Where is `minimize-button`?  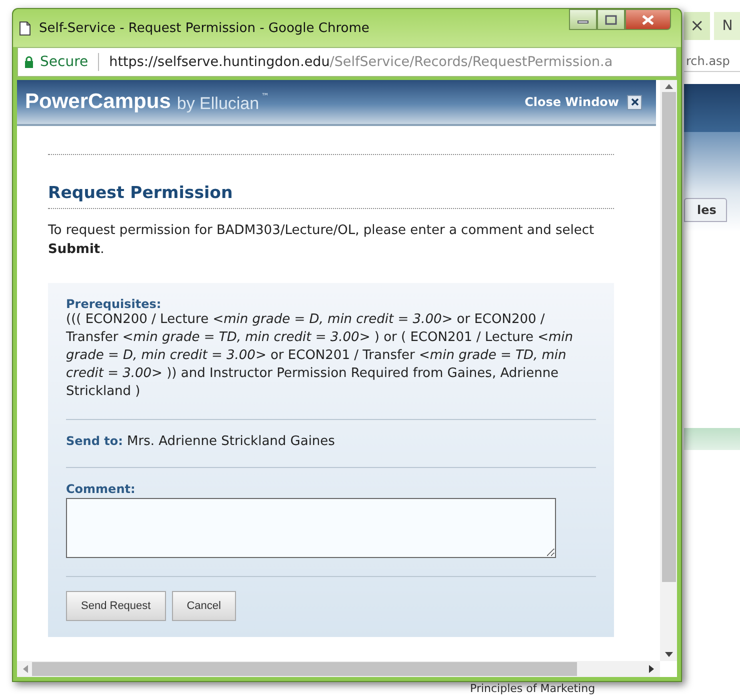
minimize-button is located at coordinates (583, 19).